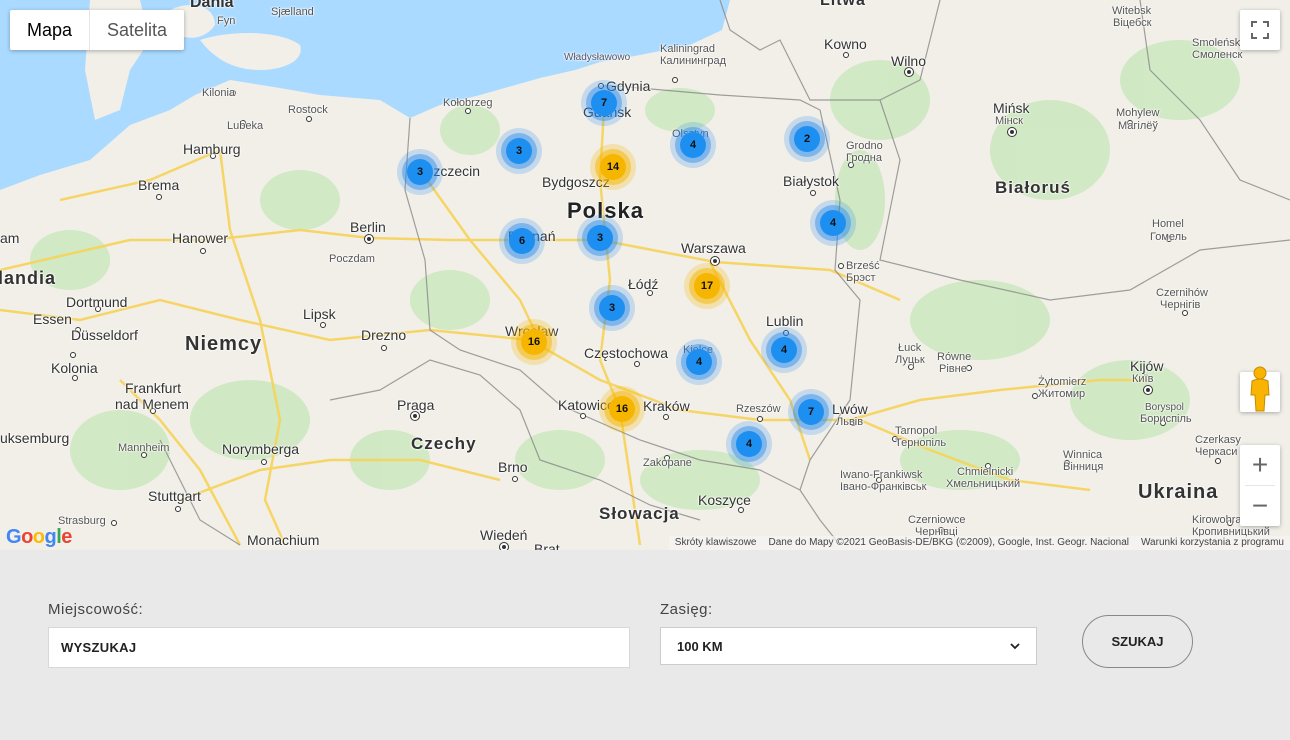 Image resolution: width=1290 pixels, height=740 pixels. Describe the element at coordinates (10, 238) in the screenshot. I see `label-am: am` at that location.